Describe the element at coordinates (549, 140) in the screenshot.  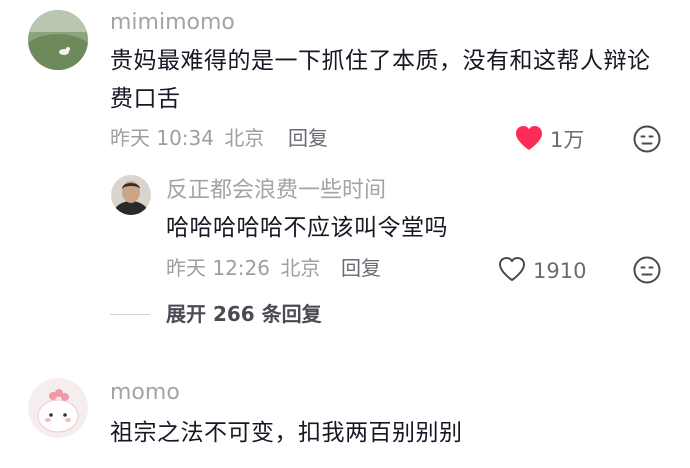
I see `like-button: 1万` at that location.